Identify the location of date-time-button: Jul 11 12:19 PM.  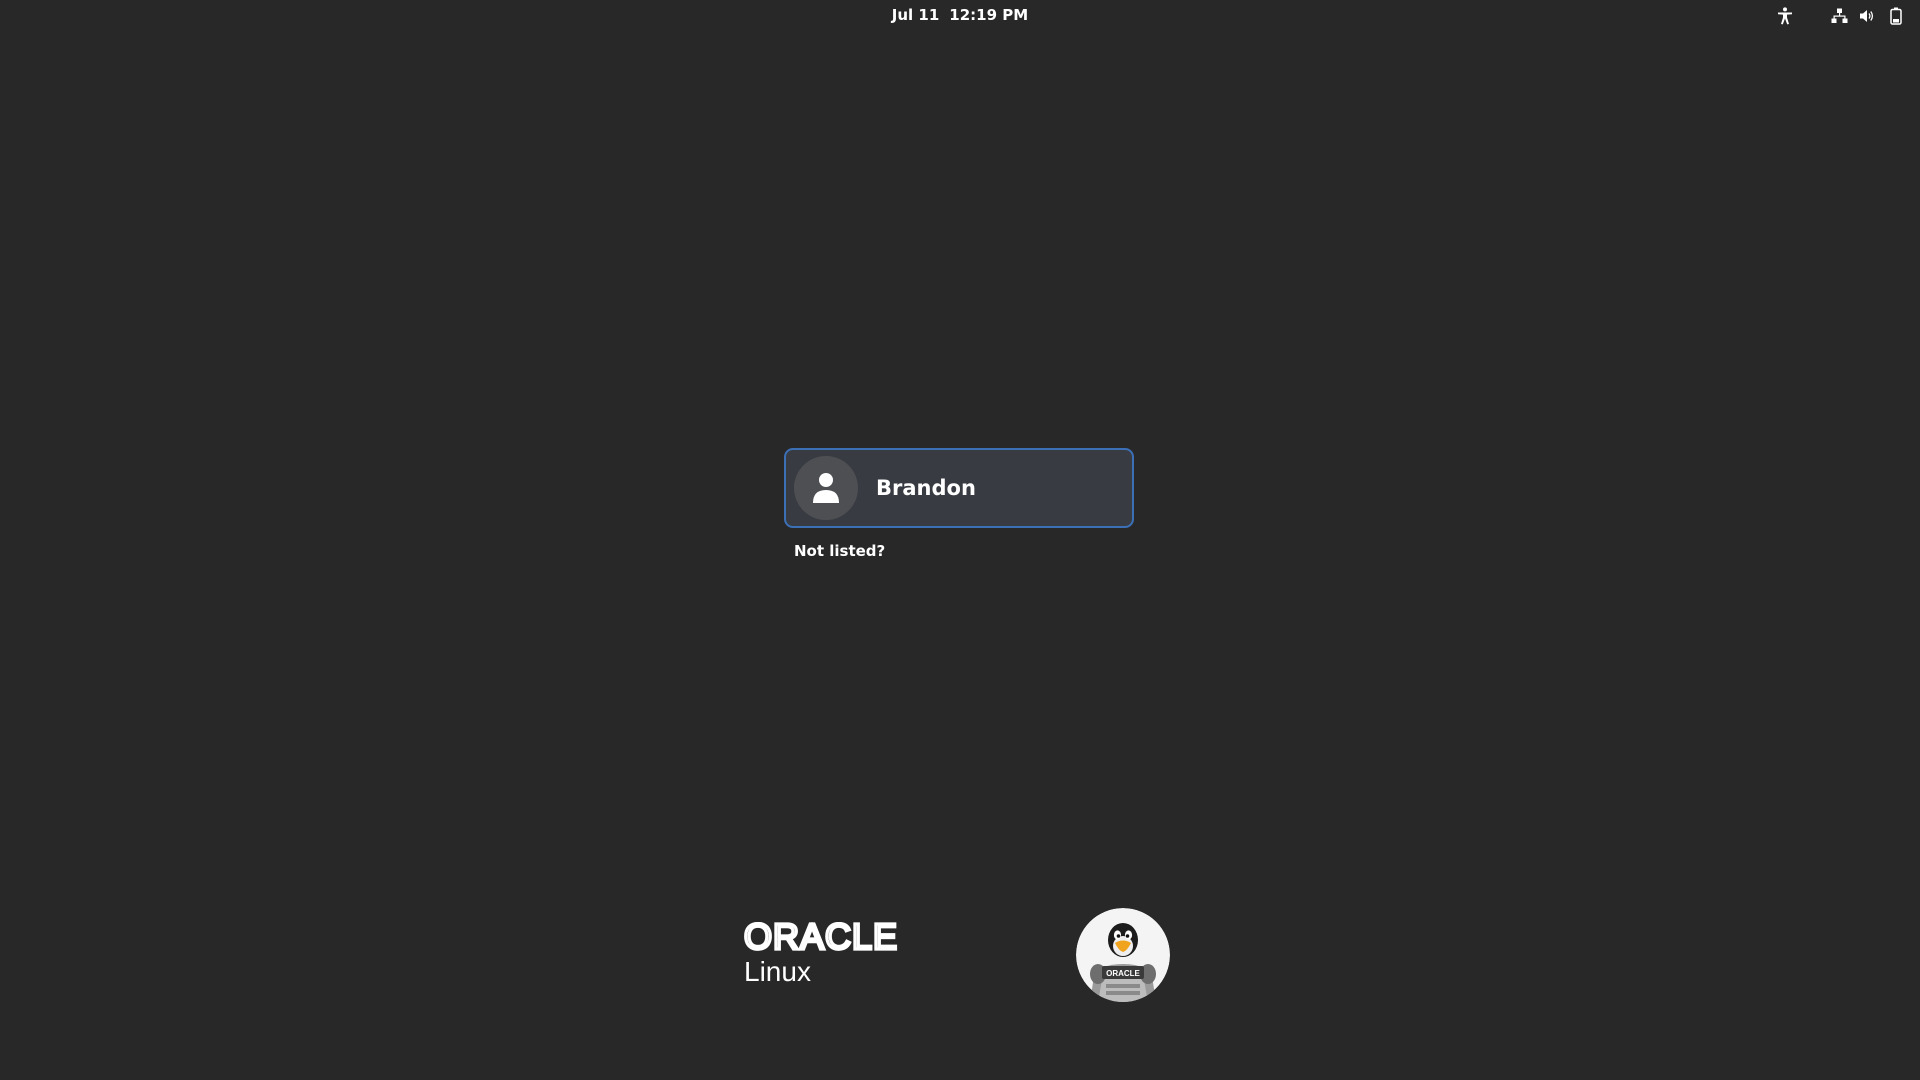
(960, 15).